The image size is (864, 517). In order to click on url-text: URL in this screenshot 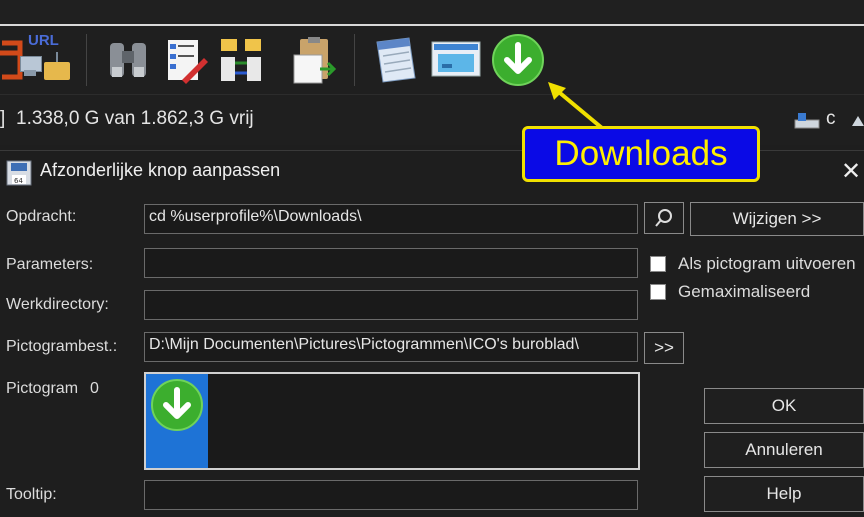, I will do `click(43, 40)`.